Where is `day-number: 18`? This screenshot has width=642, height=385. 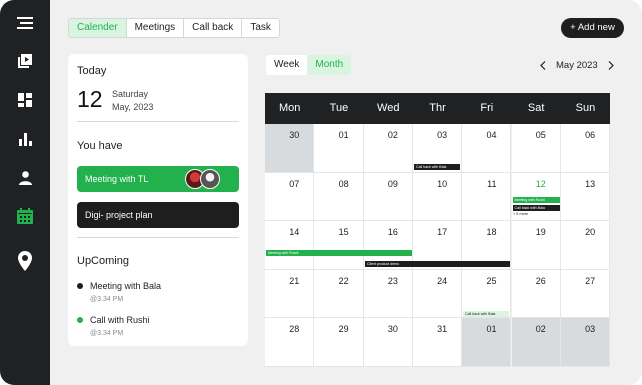 day-number: 18 is located at coordinates (491, 232).